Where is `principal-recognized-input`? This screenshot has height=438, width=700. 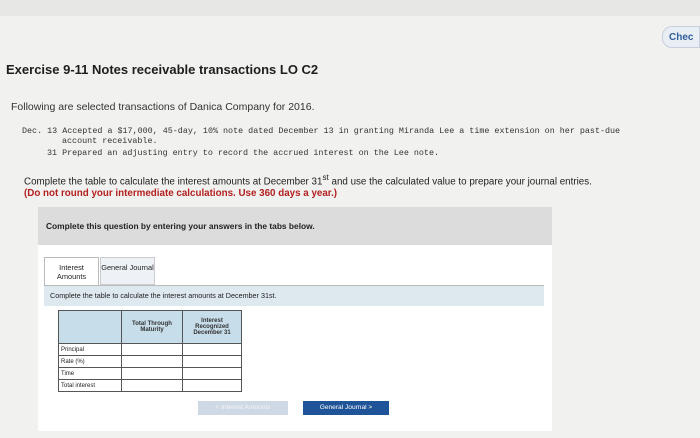 principal-recognized-input is located at coordinates (212, 349).